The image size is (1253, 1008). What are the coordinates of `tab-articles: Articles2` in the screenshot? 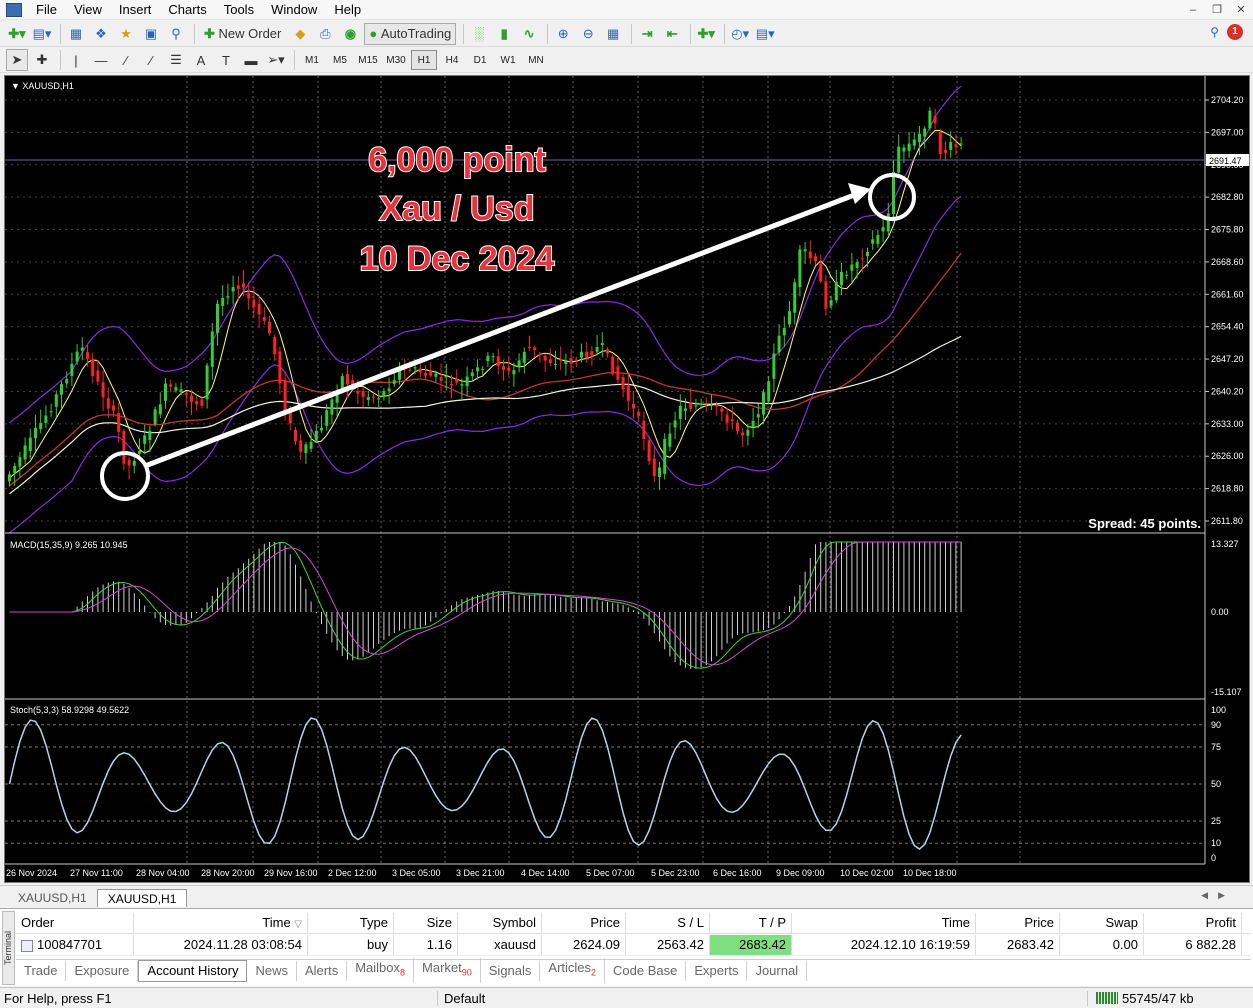 It's located at (573, 970).